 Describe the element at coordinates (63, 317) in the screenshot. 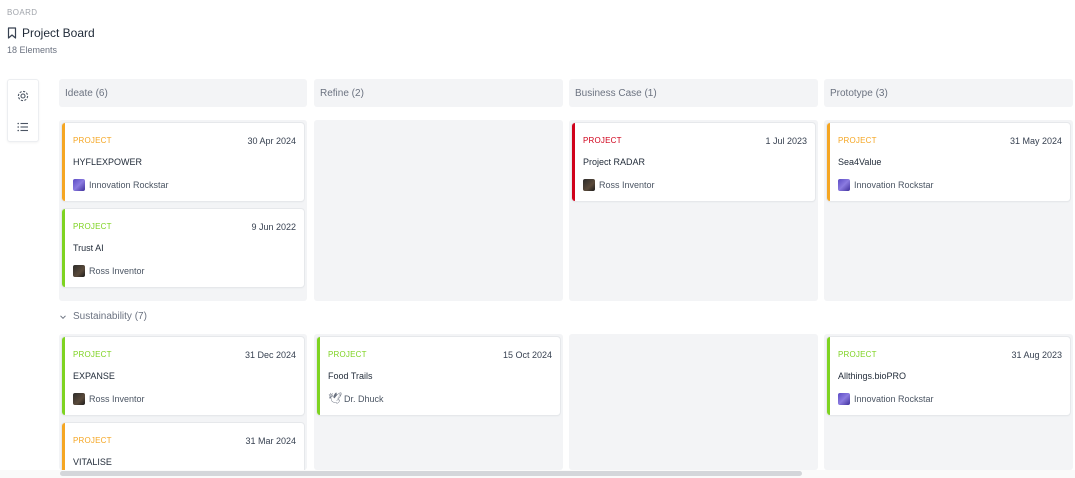

I see `chevron-down-icon` at that location.